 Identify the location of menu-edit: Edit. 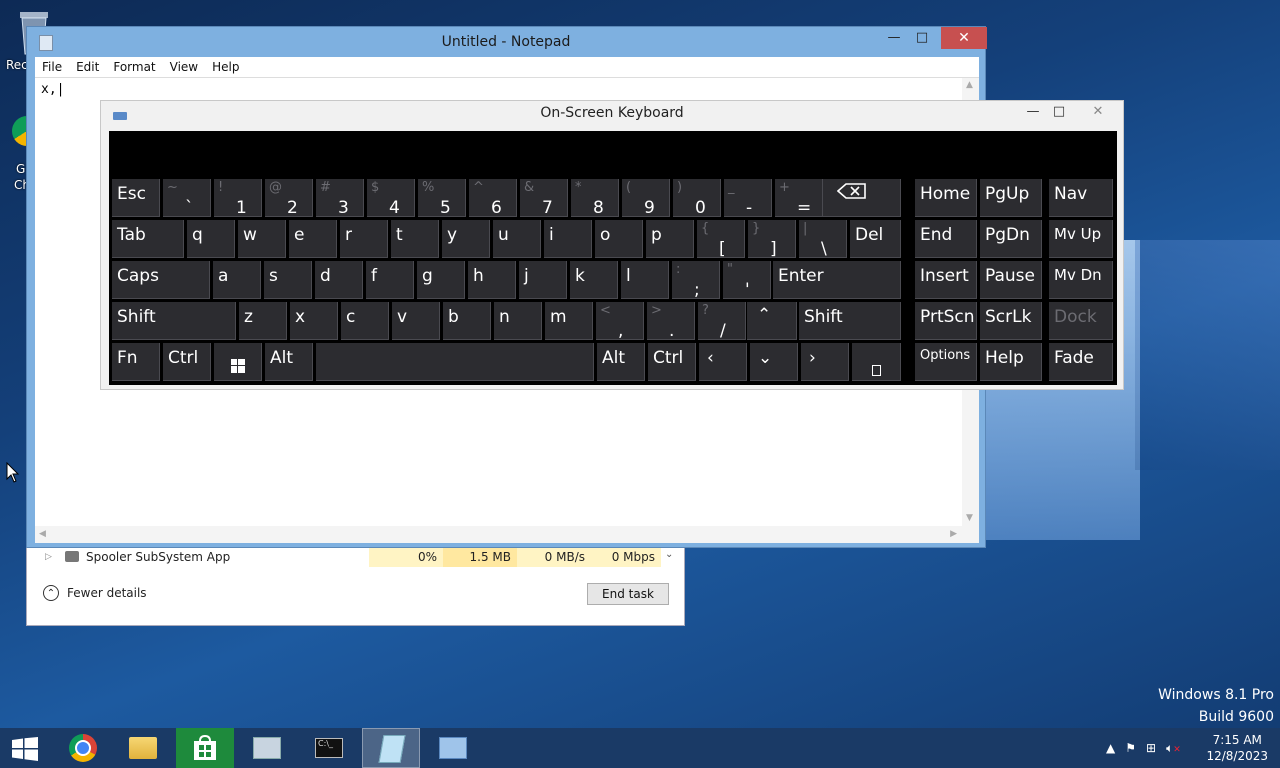
(87, 67).